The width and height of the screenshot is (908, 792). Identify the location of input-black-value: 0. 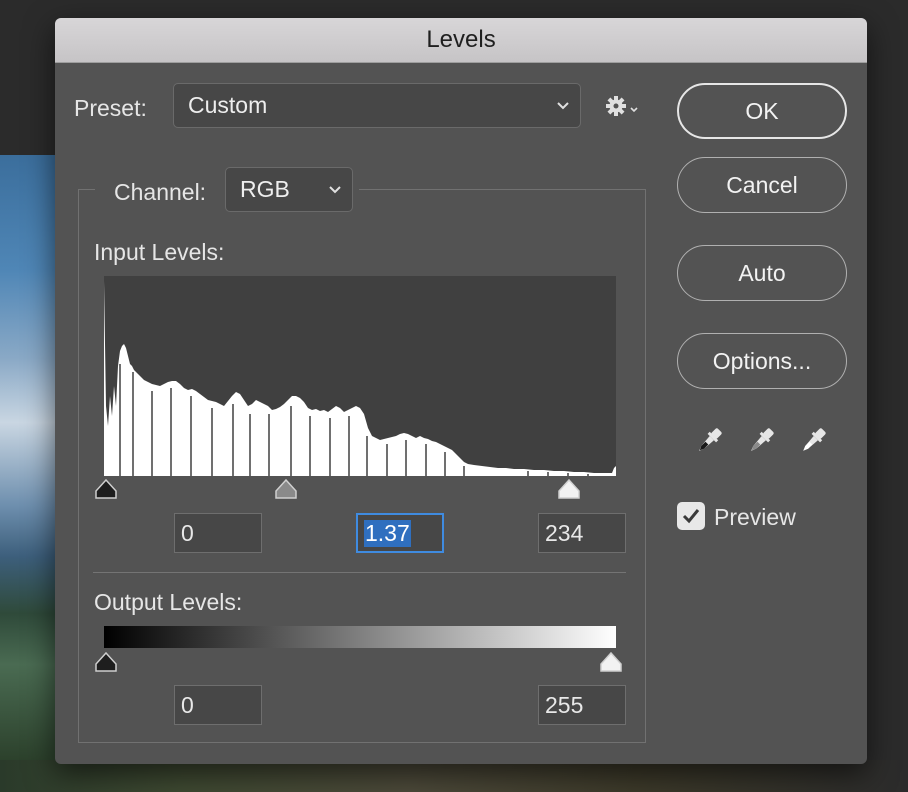
(187, 532).